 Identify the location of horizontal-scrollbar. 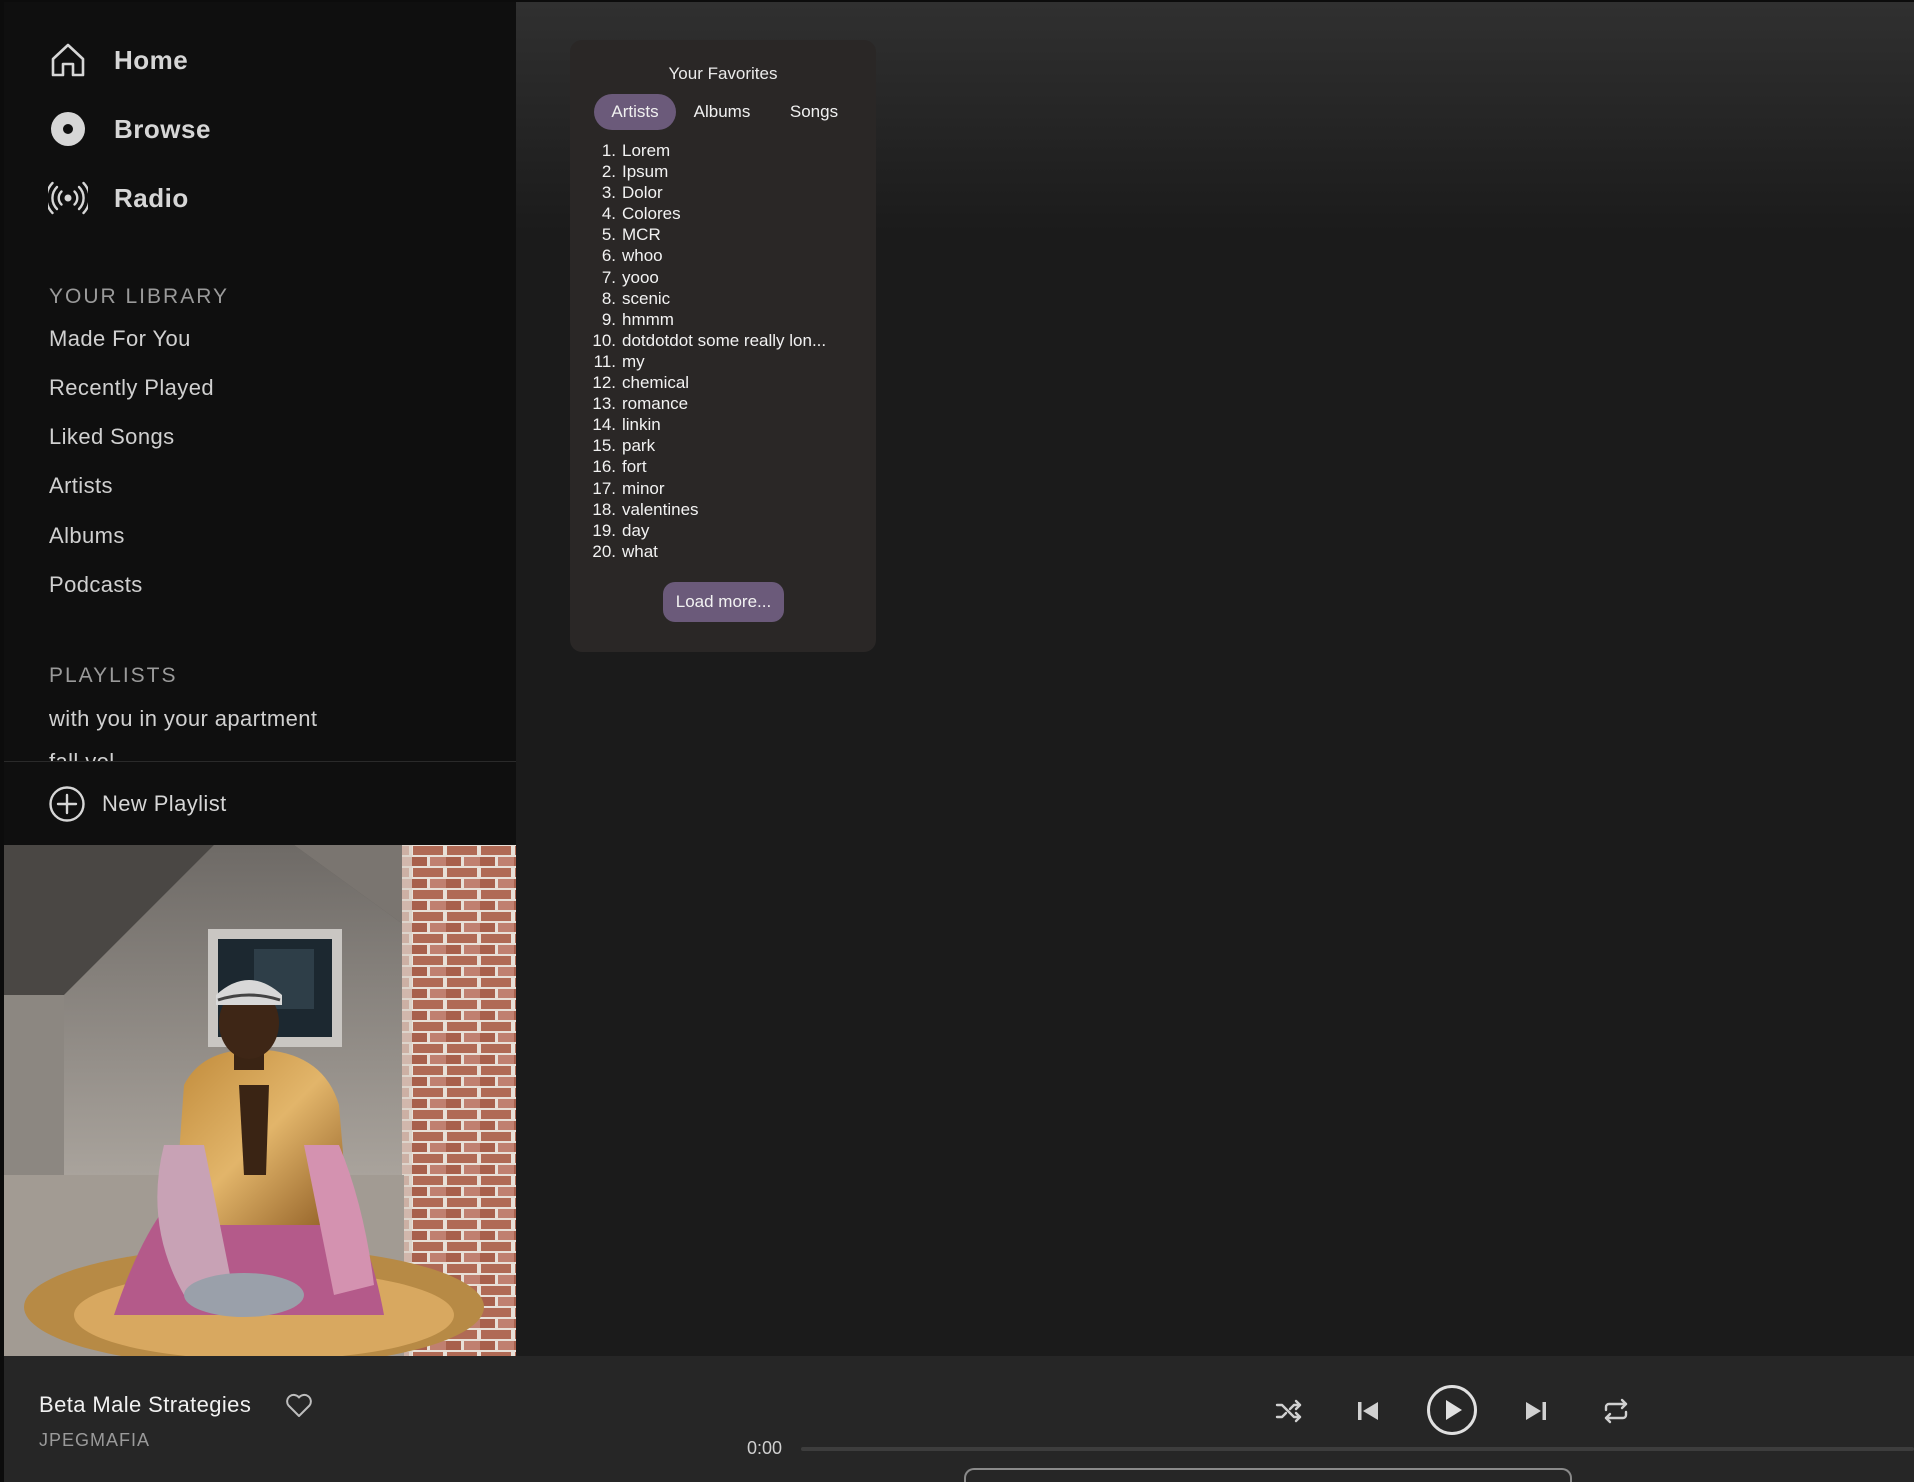
(1268, 1475).